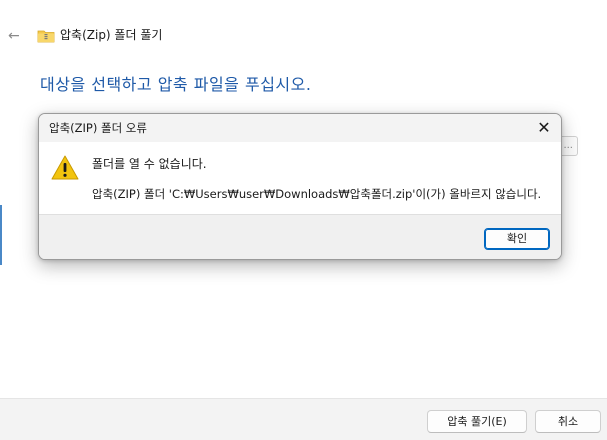 The height and width of the screenshot is (440, 607). What do you see at coordinates (111, 35) in the screenshot?
I see `wizard-title: 압축(Zip) 폴더 풀기` at bounding box center [111, 35].